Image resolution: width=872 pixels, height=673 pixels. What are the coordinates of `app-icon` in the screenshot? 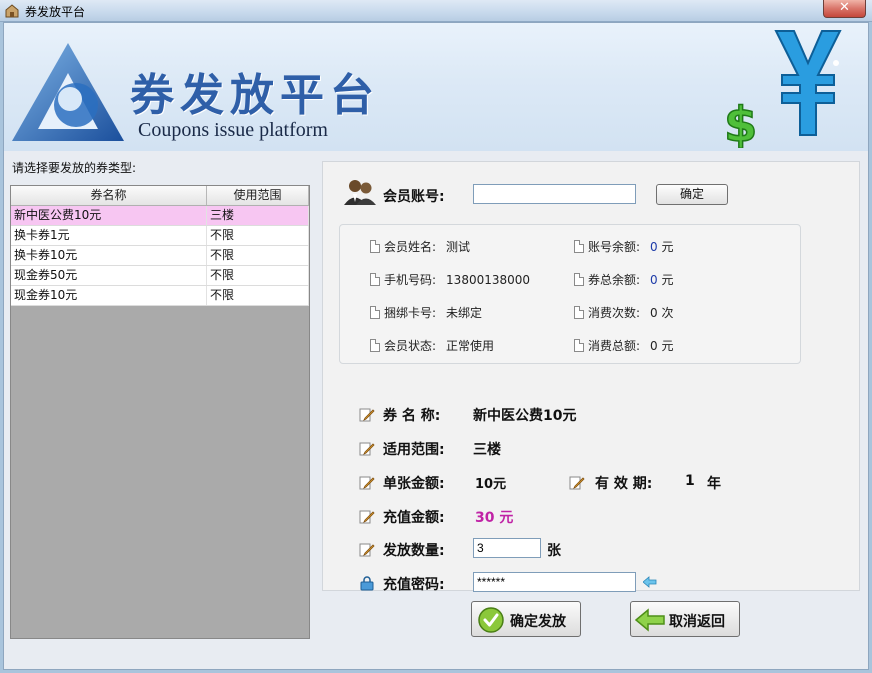 It's located at (12, 11).